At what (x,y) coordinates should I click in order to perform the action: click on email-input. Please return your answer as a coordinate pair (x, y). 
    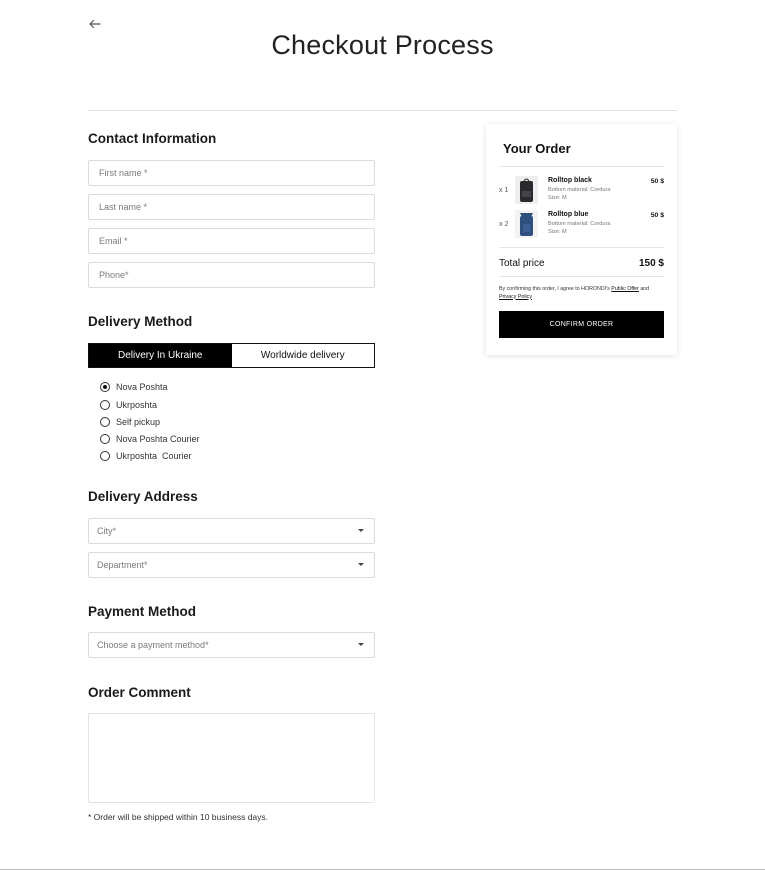
    Looking at the image, I should click on (229, 241).